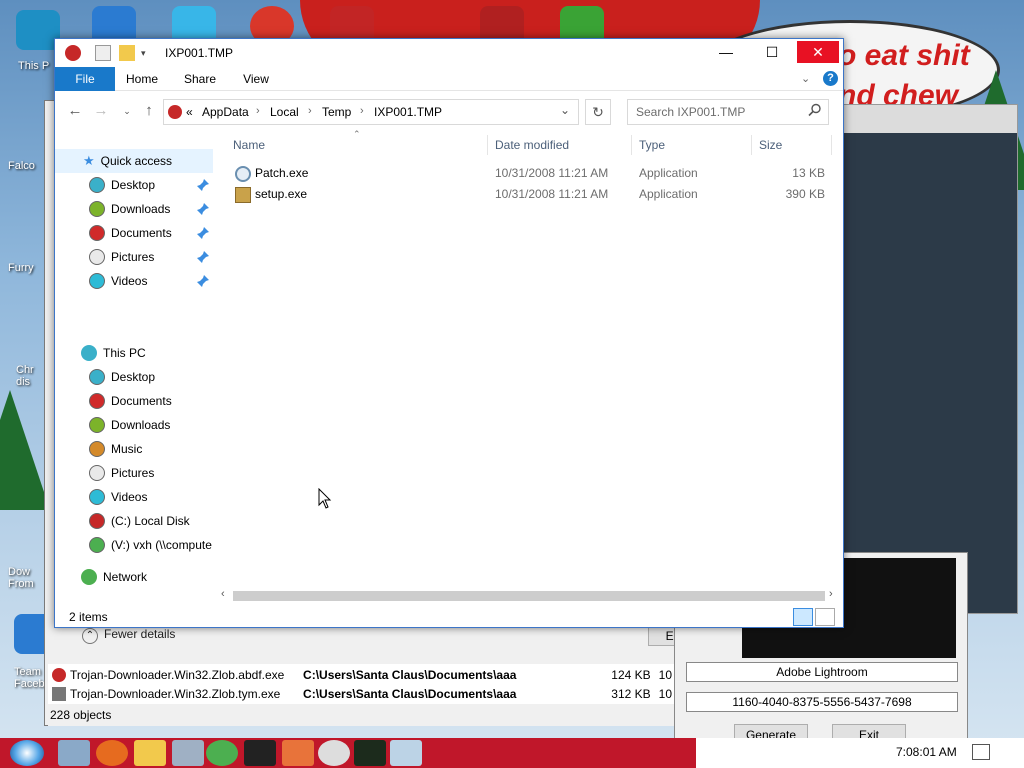 The width and height of the screenshot is (1024, 768). I want to click on breadcrumb-overflow: «, so click(189, 112).